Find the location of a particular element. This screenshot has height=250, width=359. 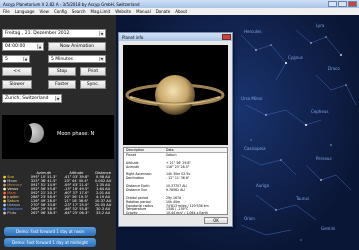

time-spinner-icon: ▲ is located at coordinates (39, 46).